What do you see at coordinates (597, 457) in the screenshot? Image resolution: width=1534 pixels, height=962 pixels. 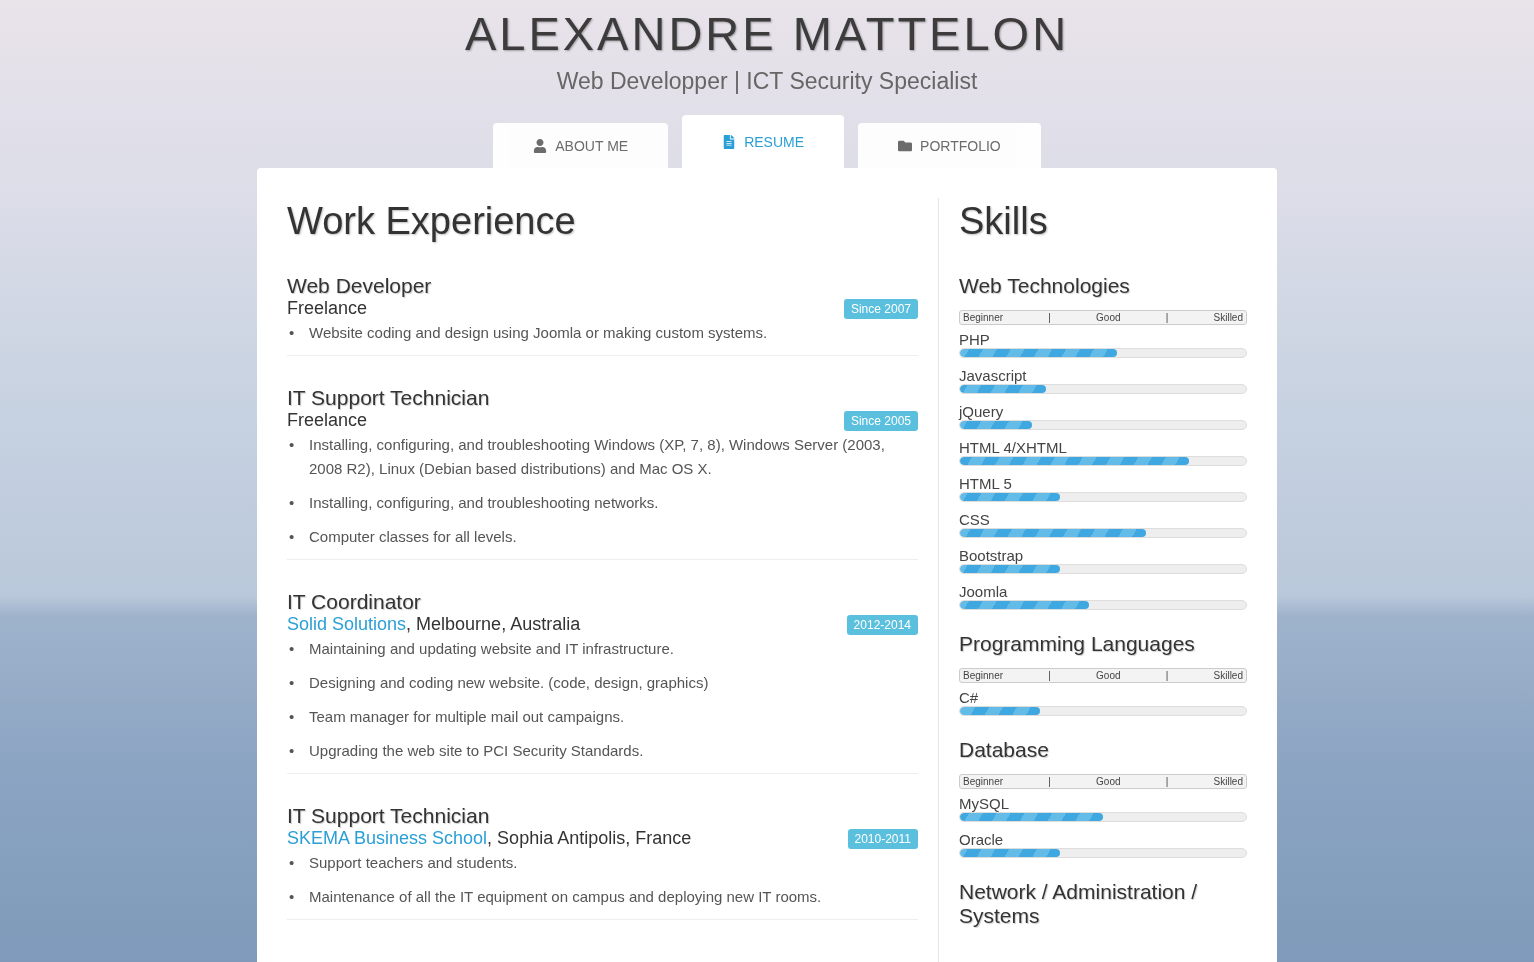 I see `duty-item: Installing, configuring, and troubleshooting Windows (XP, 7, 8), Windows Server (2003, 2008 R2), Linux (Debian based distributions) and Mac OS X.` at bounding box center [597, 457].